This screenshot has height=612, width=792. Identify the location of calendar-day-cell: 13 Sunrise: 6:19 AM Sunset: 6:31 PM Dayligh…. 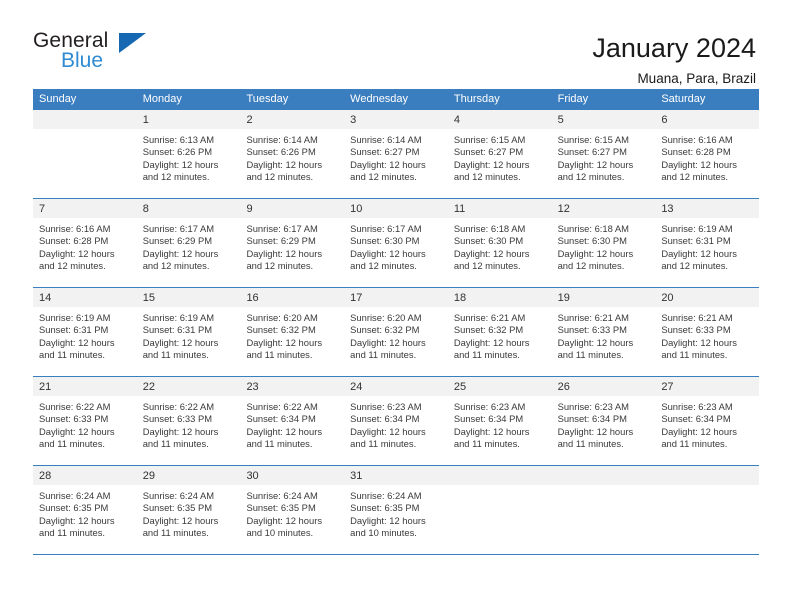
(707, 243).